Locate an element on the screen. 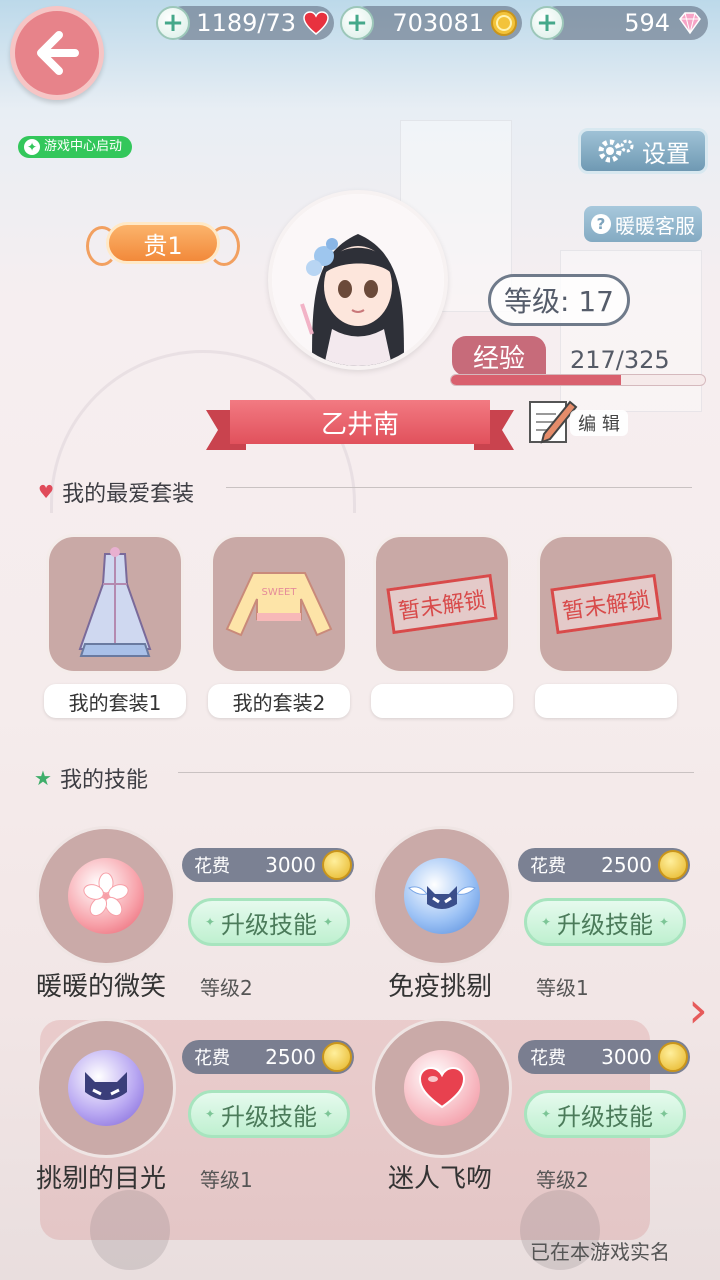  customer-service-button: ? 暖暖客服 is located at coordinates (643, 224).